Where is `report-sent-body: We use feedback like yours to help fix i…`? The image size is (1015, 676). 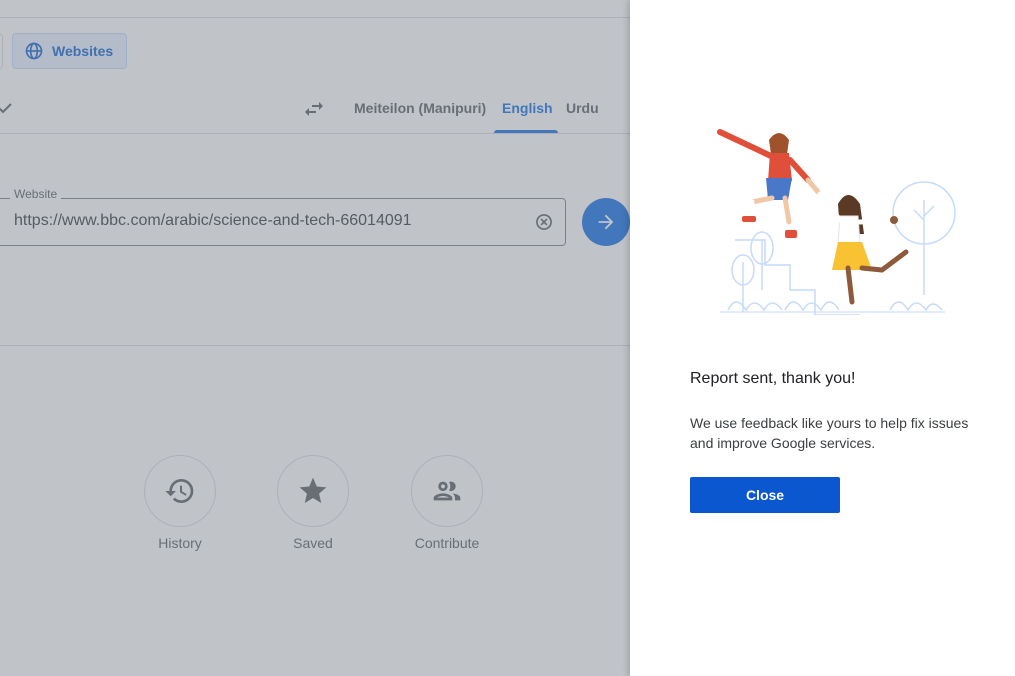
report-sent-body: We use feedback like yours to help fix i… is located at coordinates (829, 433).